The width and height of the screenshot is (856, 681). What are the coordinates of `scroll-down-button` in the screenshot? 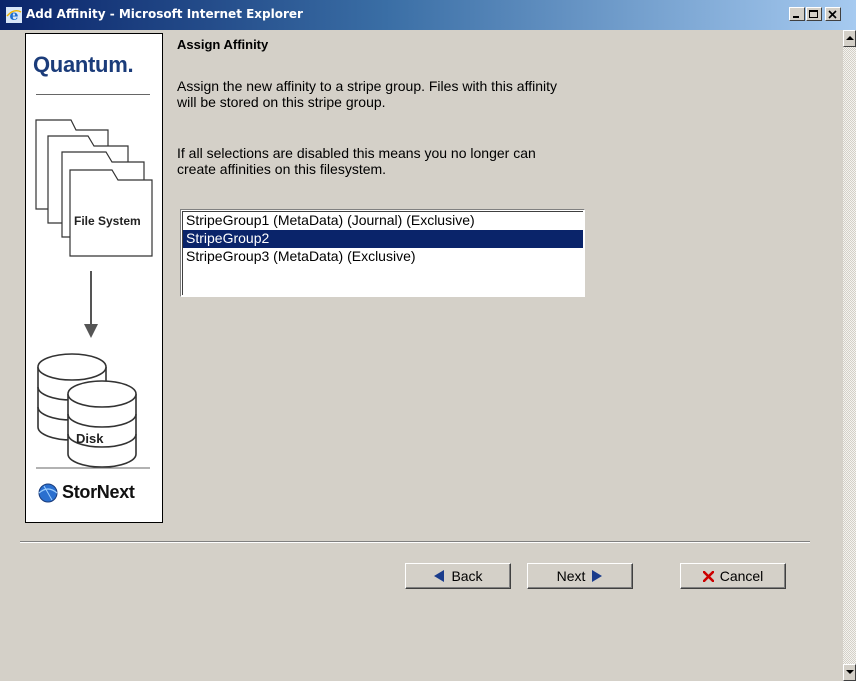 It's located at (849, 672).